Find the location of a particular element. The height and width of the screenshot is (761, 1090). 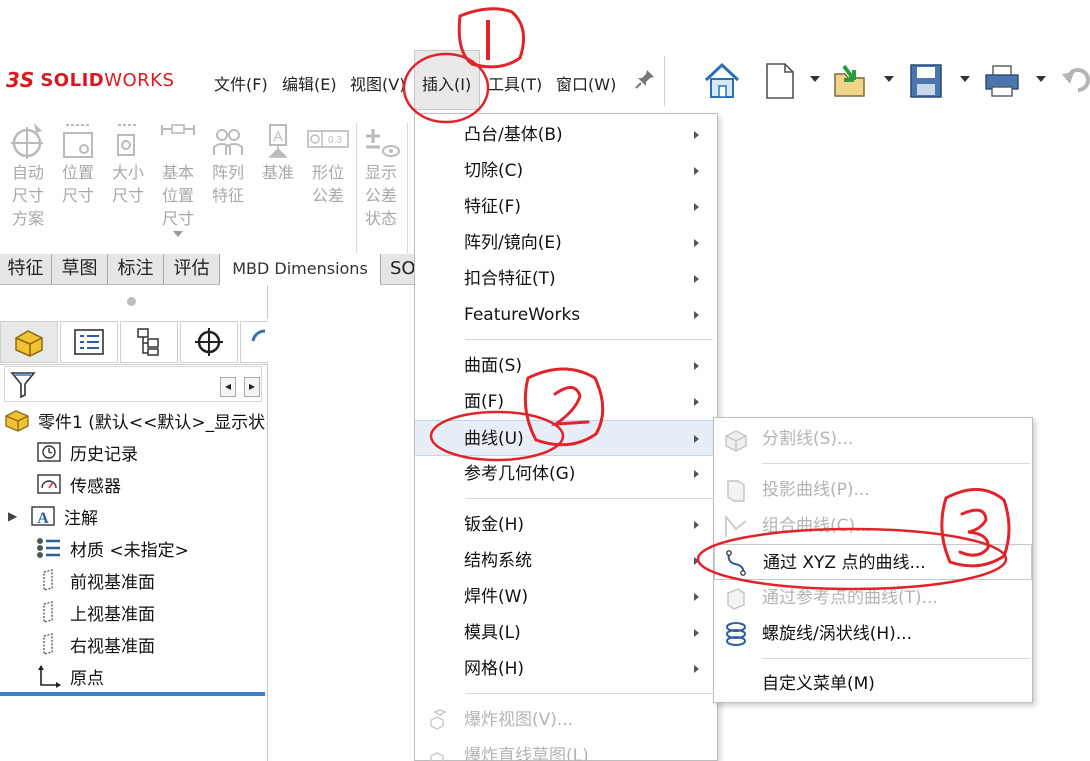

menu-tools: 工具(T) is located at coordinates (515, 83).